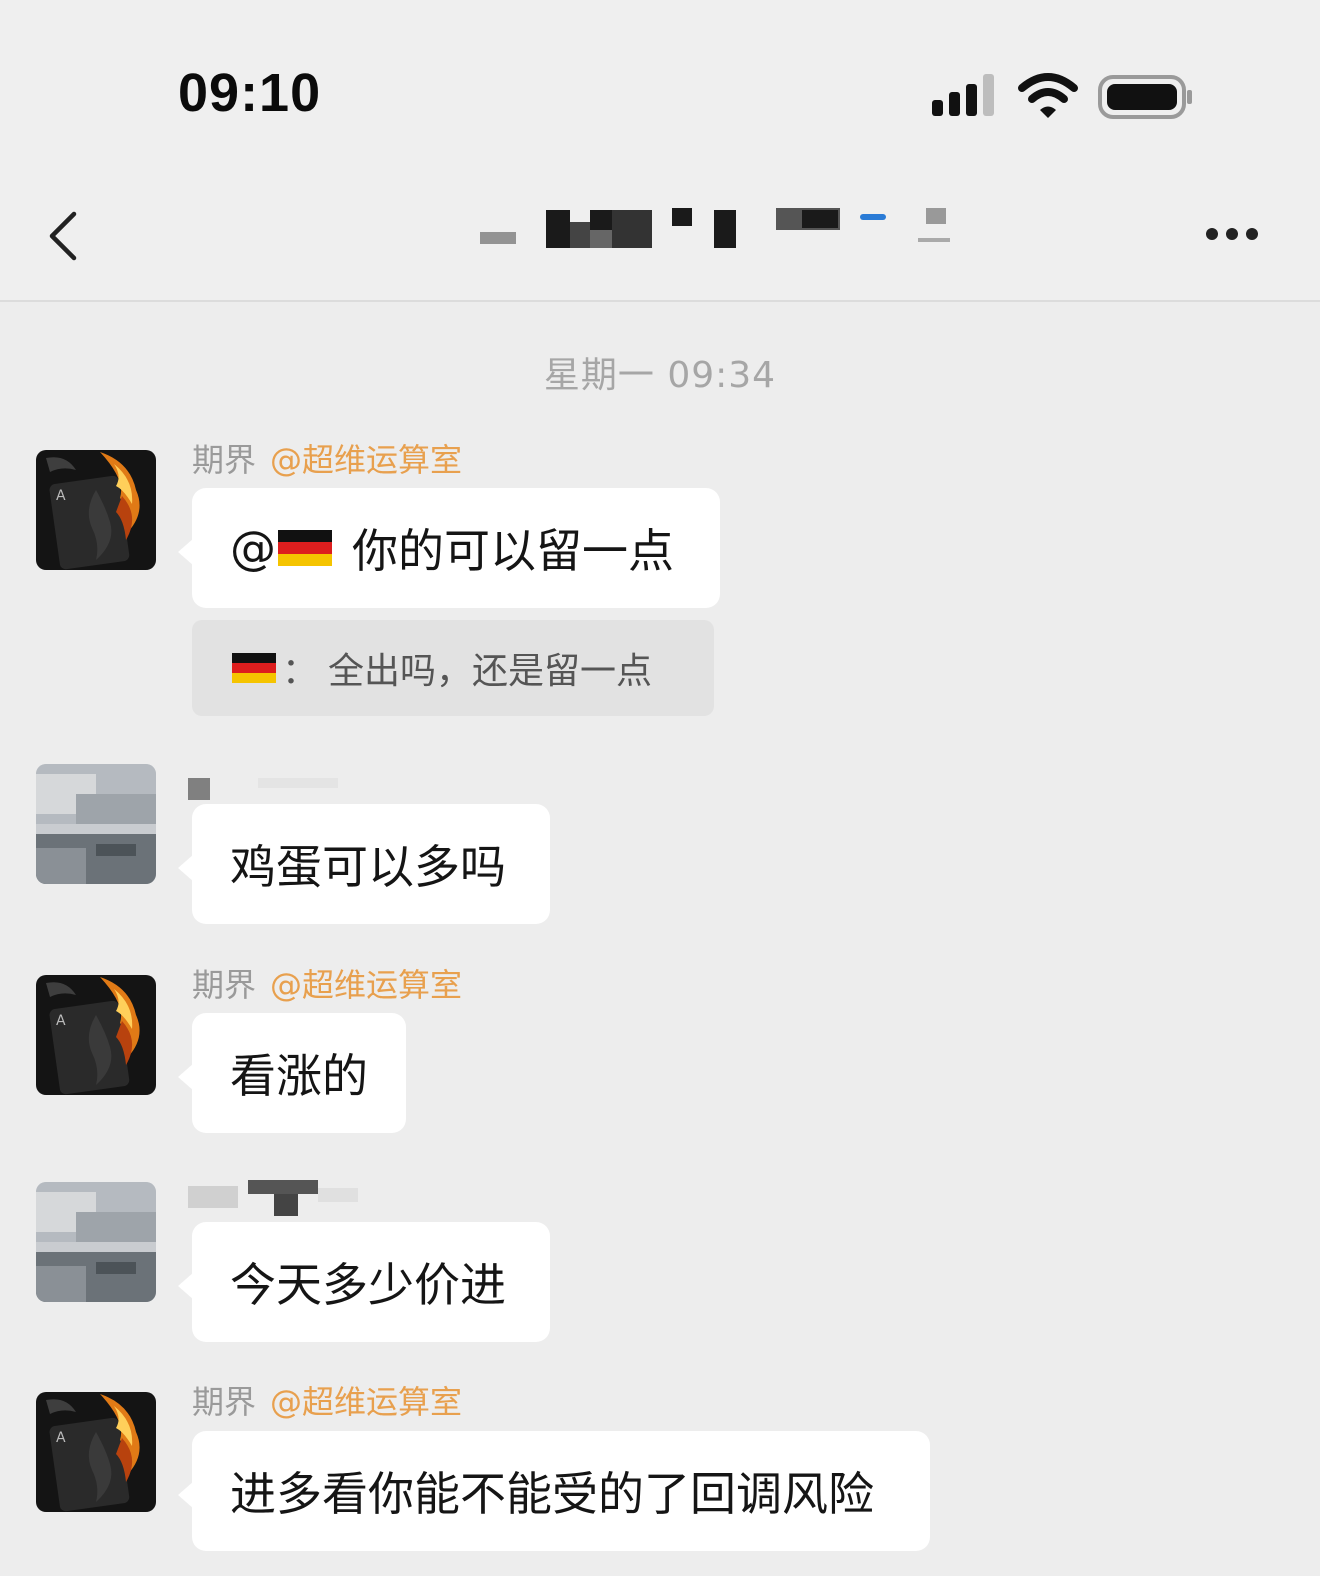 Image resolution: width=1320 pixels, height=1576 pixels. I want to click on message-text: 今天多少价进, so click(368, 1285).